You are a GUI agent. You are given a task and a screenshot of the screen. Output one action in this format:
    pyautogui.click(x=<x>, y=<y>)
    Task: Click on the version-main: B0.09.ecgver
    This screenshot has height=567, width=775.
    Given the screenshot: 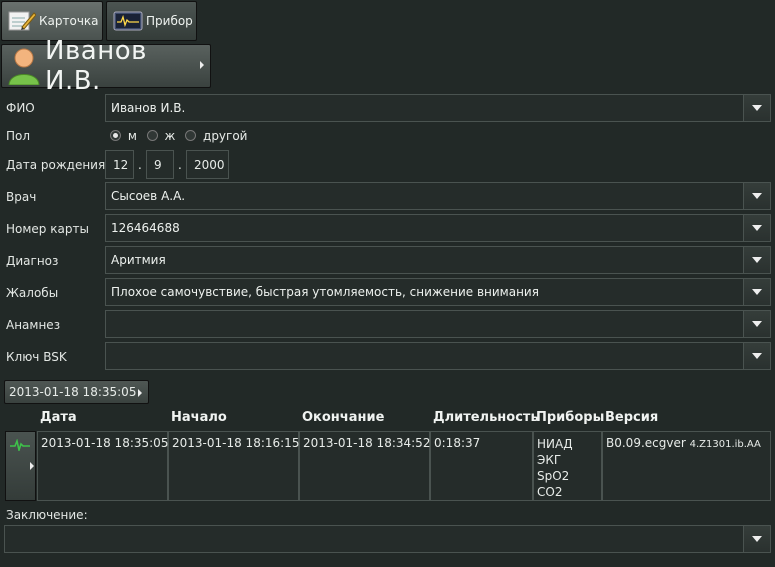 What is the action you would take?
    pyautogui.click(x=646, y=443)
    